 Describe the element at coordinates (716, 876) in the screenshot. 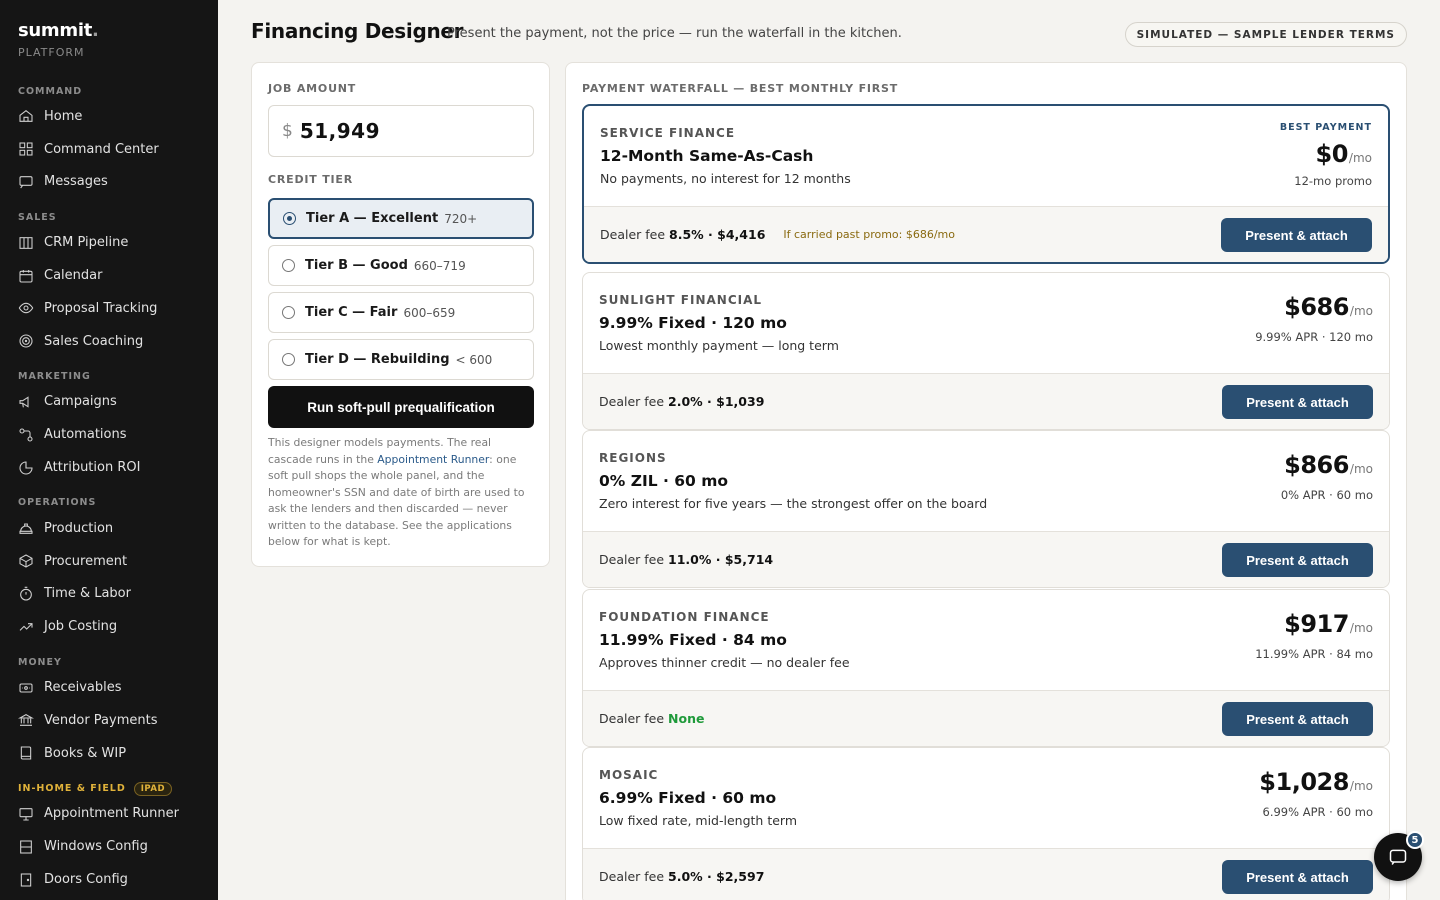

I see `dealer-fee-value: 5.0% · $2,597` at that location.